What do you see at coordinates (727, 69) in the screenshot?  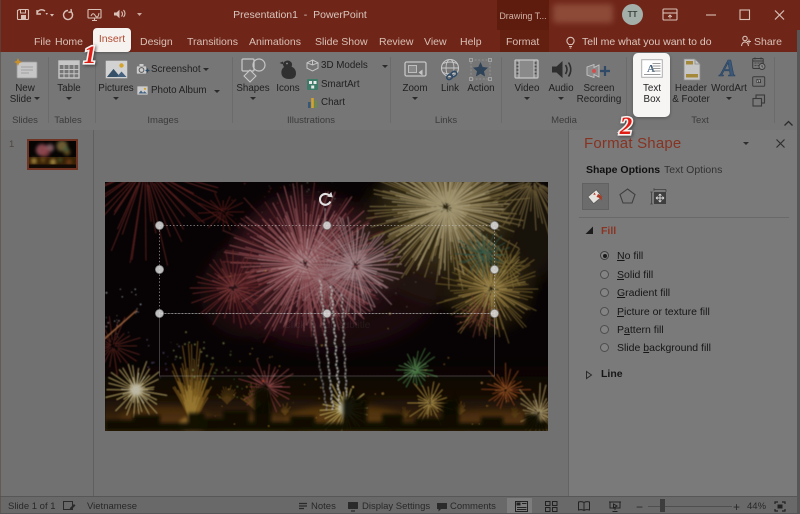 I see `svg-text: A` at bounding box center [727, 69].